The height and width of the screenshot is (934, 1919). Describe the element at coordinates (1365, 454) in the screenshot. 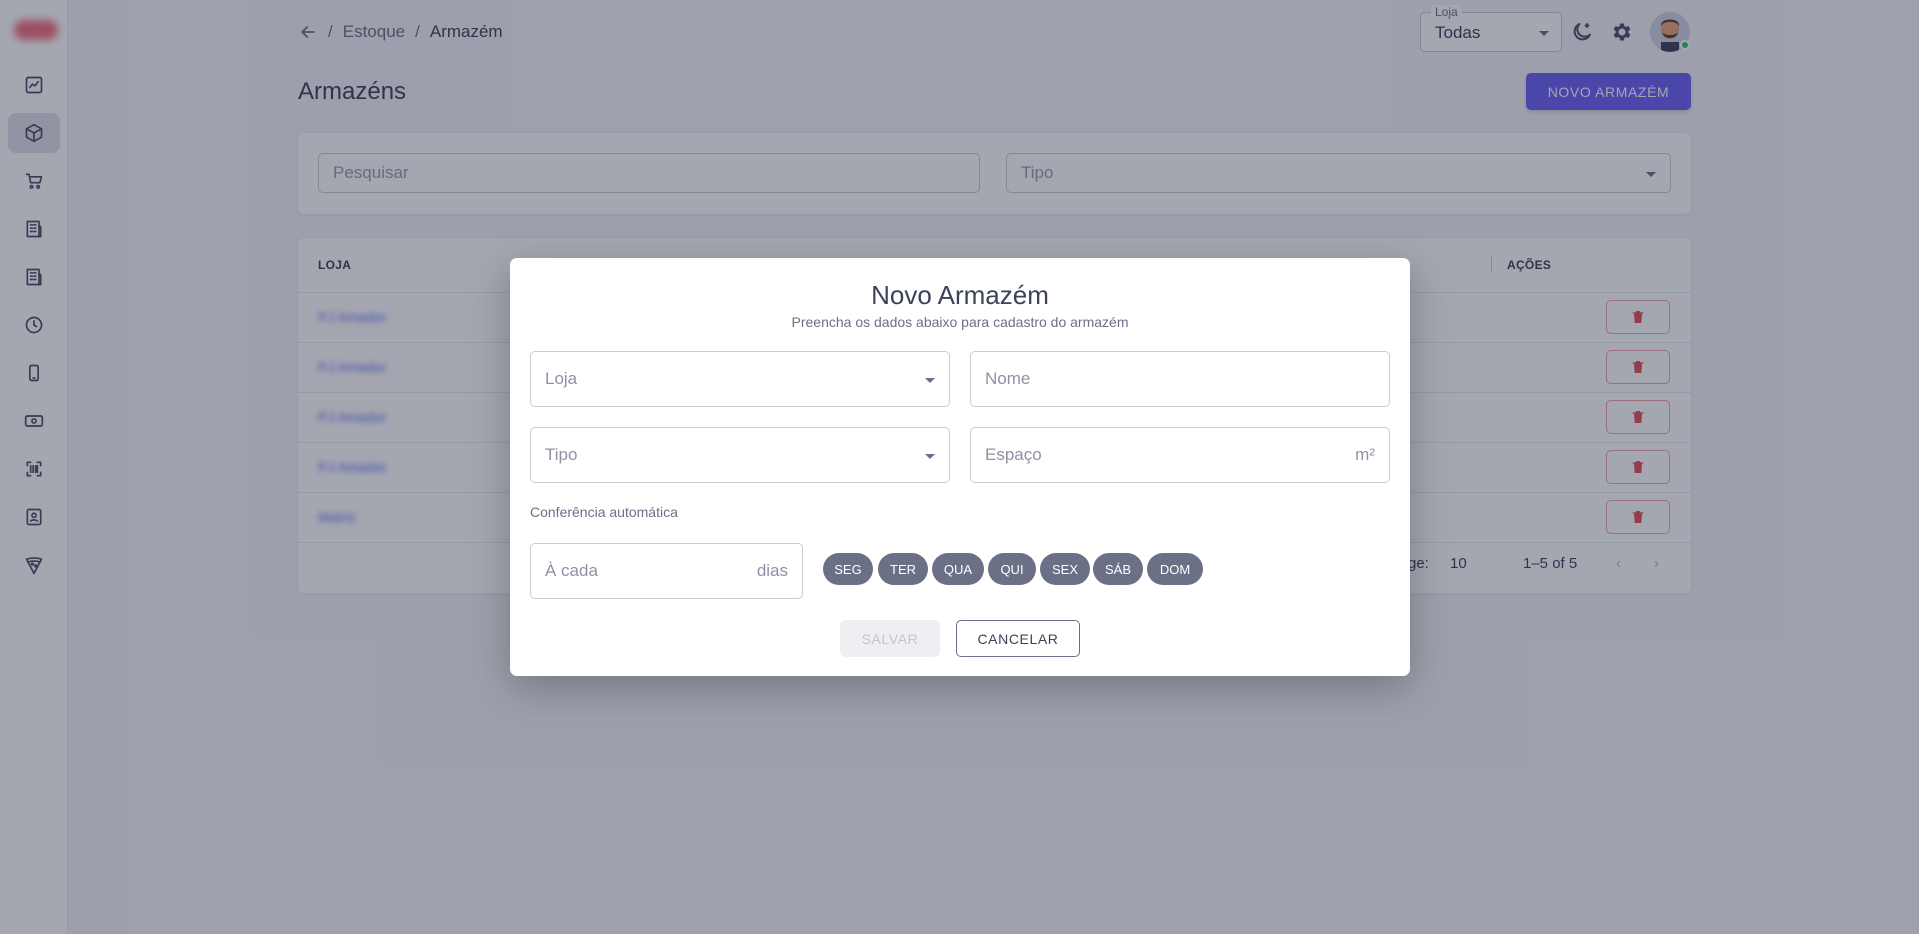

I see `space-unit: m²` at that location.